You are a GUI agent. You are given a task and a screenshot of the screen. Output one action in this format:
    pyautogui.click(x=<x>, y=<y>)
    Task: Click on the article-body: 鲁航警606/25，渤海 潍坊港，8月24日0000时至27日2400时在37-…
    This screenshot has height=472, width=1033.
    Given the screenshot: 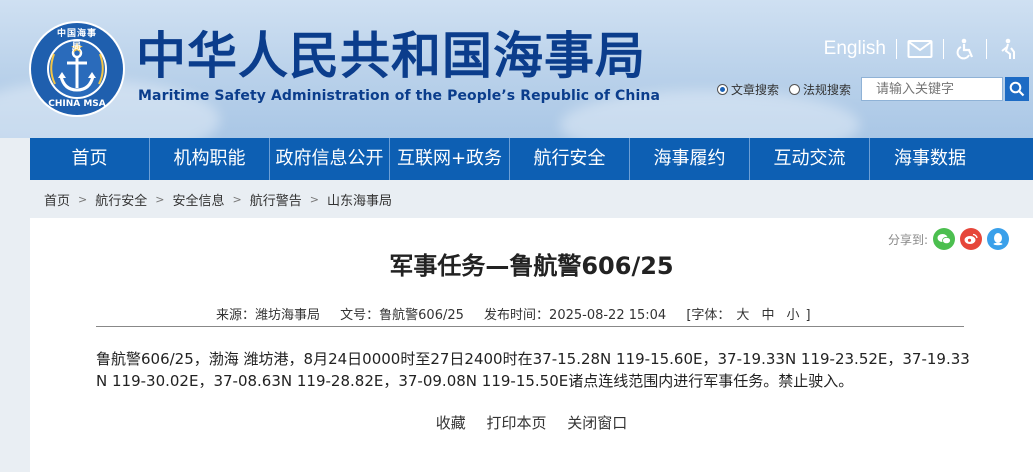 What is the action you would take?
    pyautogui.click(x=533, y=370)
    